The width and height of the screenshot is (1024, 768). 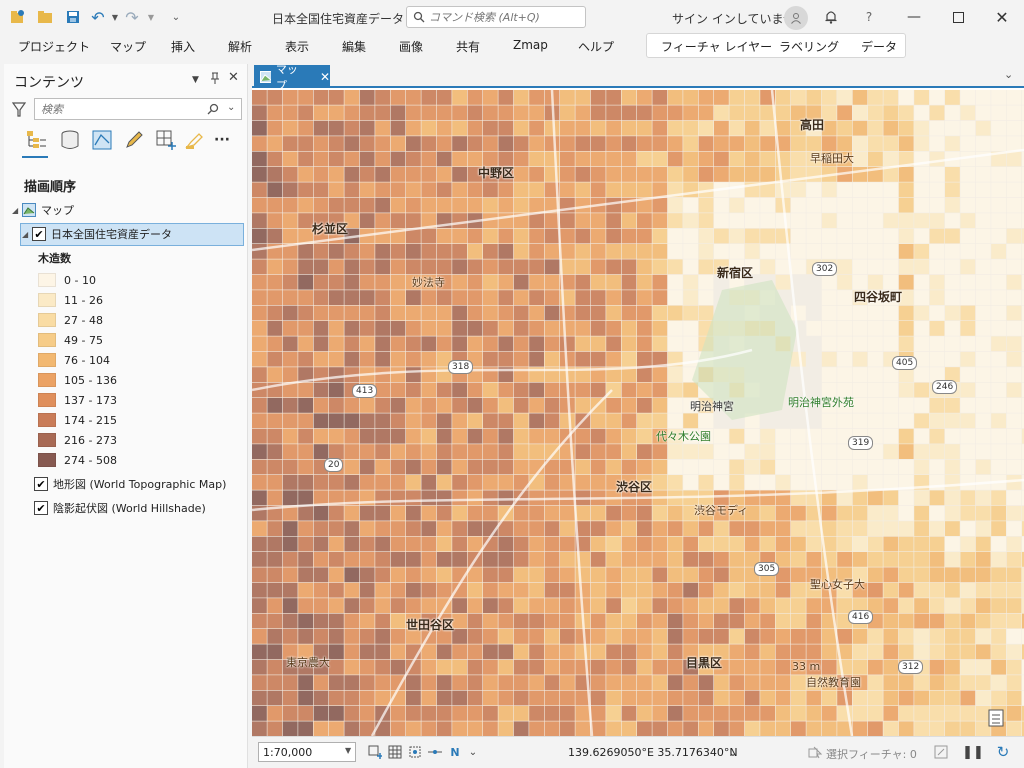 I want to click on tree-basemap-topographic: ✔ 地形図 (World Topographic Map), so click(x=130, y=484).